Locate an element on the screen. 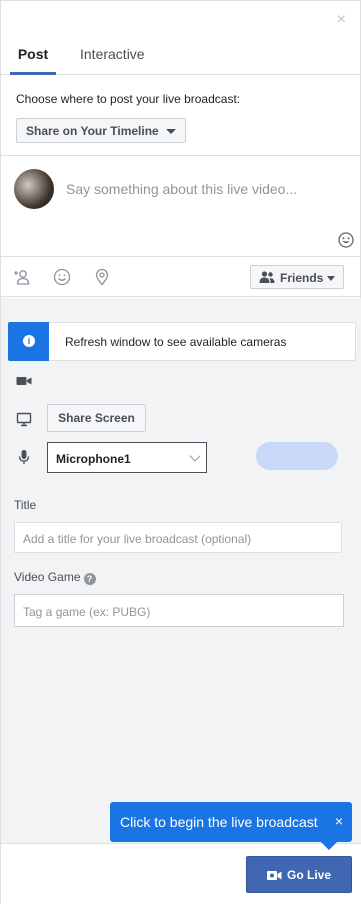  smiley-icon is located at coordinates (62, 277).